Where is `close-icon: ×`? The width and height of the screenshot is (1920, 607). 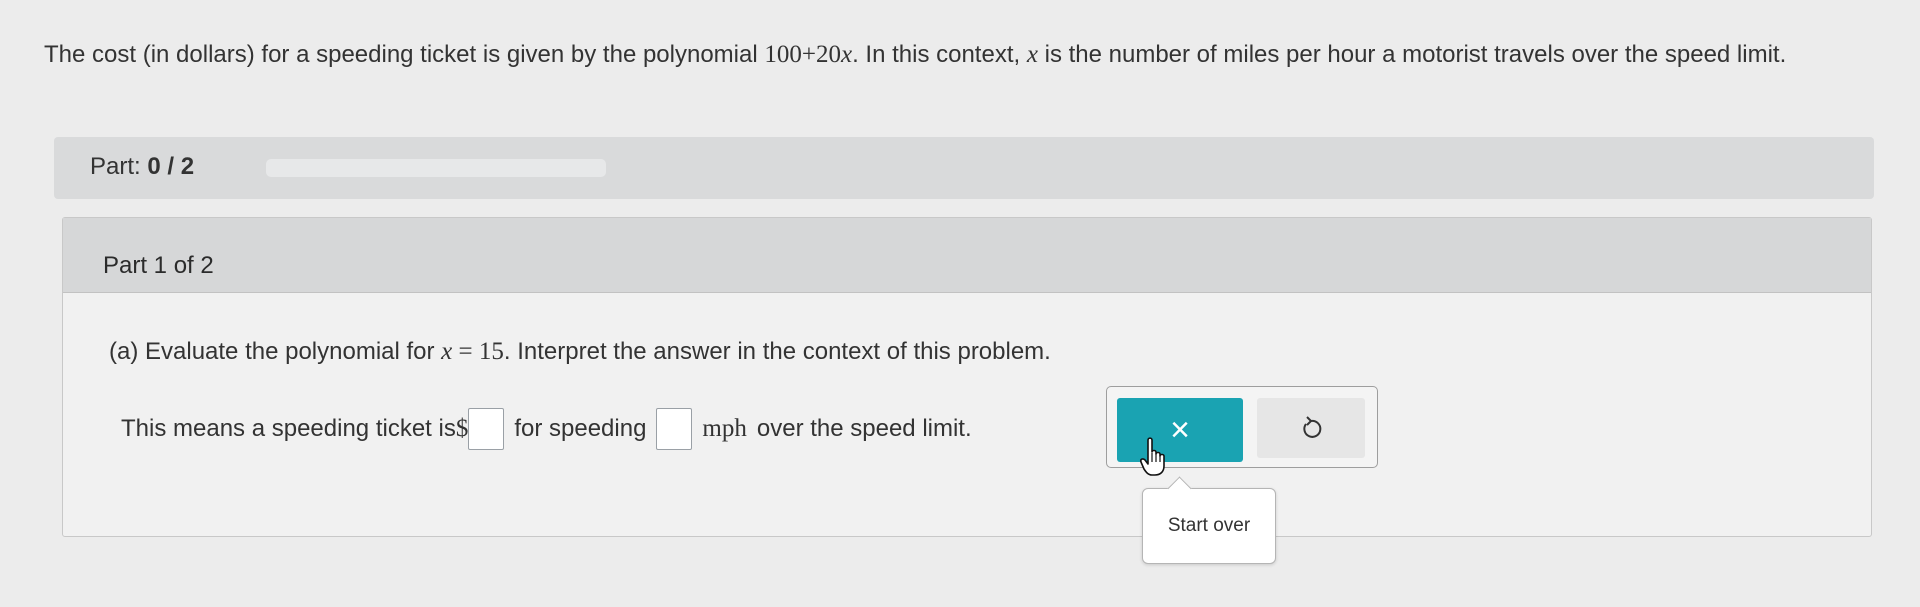 close-icon: × is located at coordinates (1180, 429).